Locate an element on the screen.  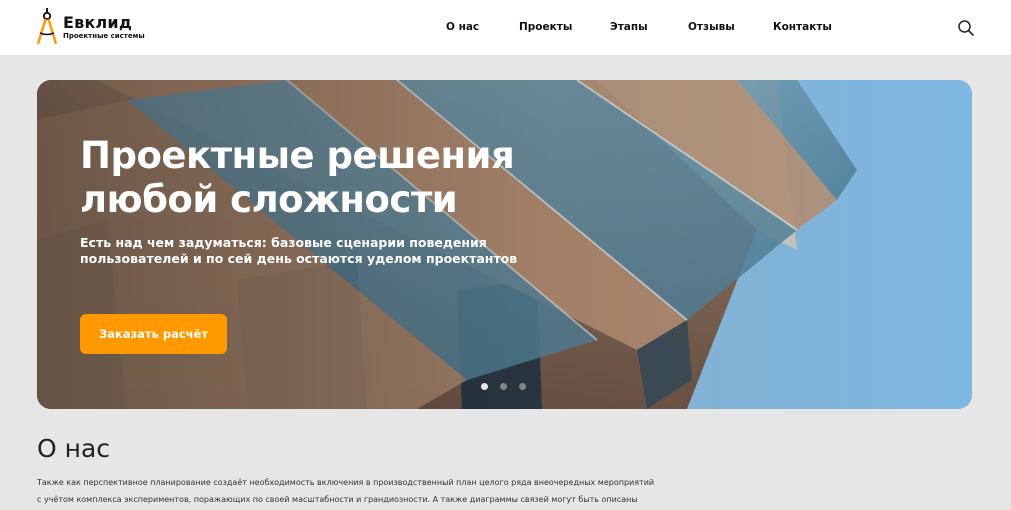
about-section-title: О нас is located at coordinates (74, 448).